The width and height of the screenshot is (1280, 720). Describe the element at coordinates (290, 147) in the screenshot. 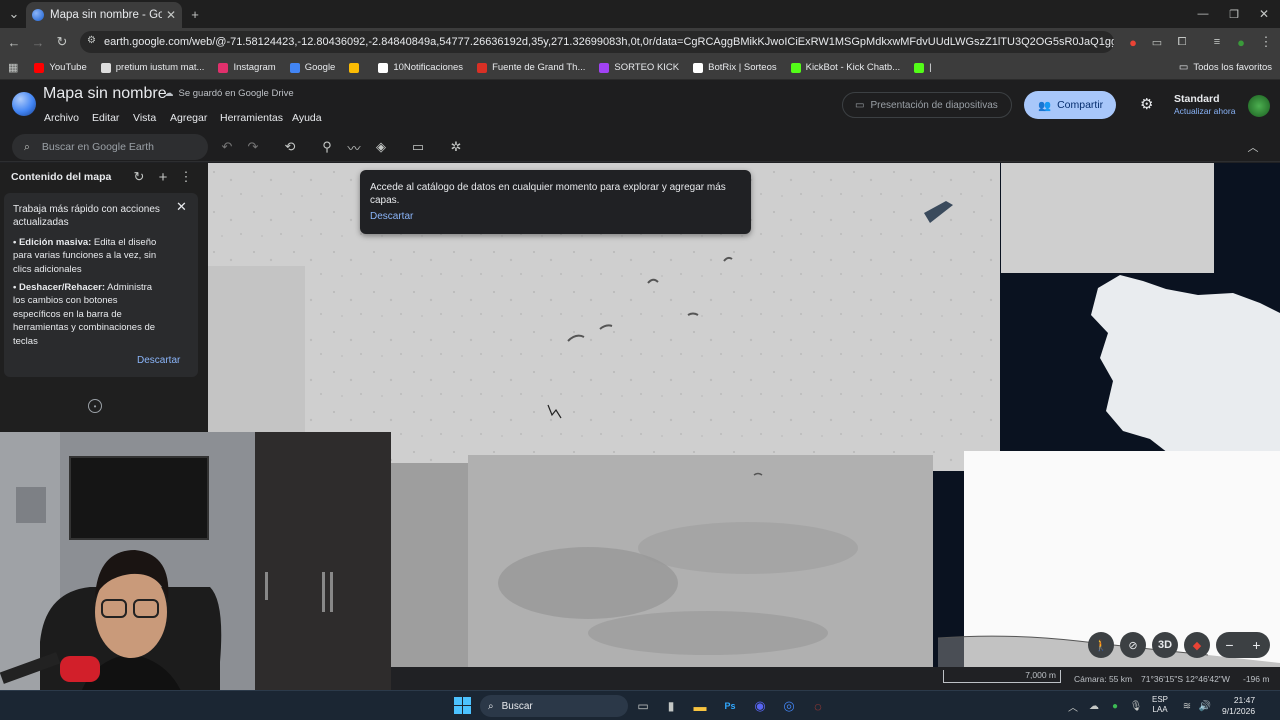

I see `history-icon: ⟲` at that location.